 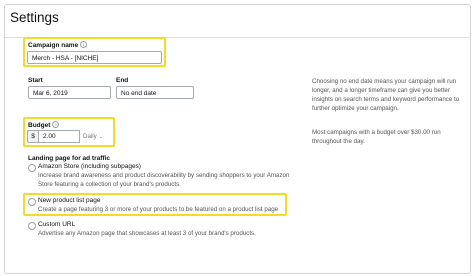 I want to click on currency-symbol: $, so click(x=32, y=136).